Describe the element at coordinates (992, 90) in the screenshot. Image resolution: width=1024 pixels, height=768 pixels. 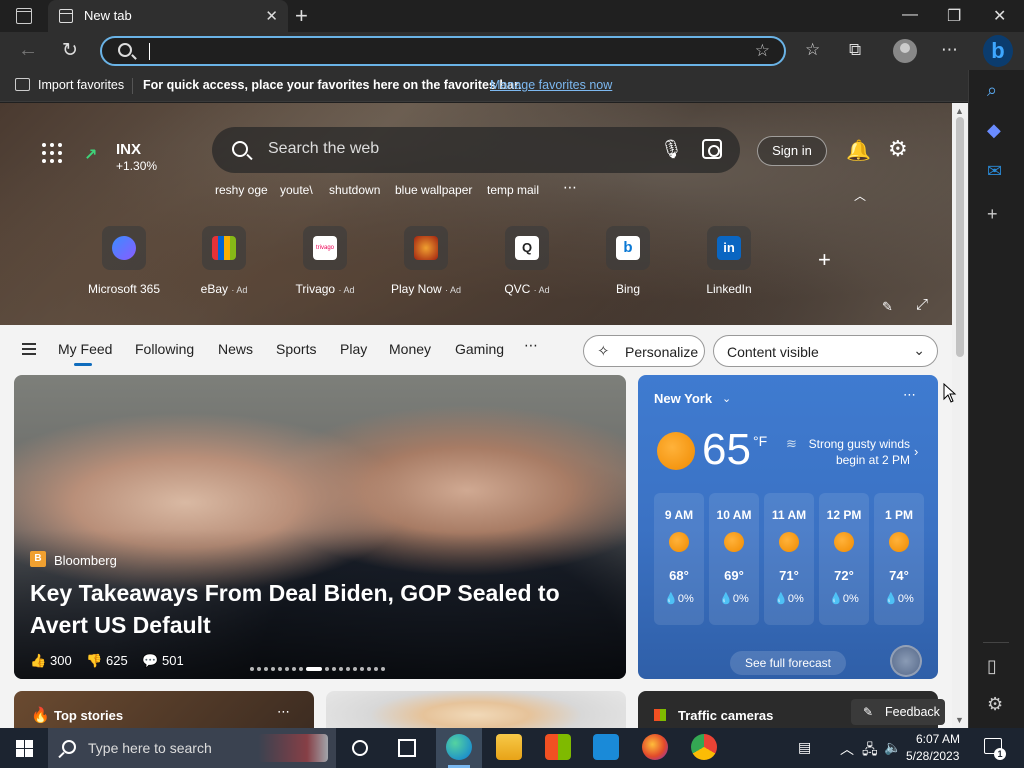
I see `sidebar-search-icon: ⌕` at that location.